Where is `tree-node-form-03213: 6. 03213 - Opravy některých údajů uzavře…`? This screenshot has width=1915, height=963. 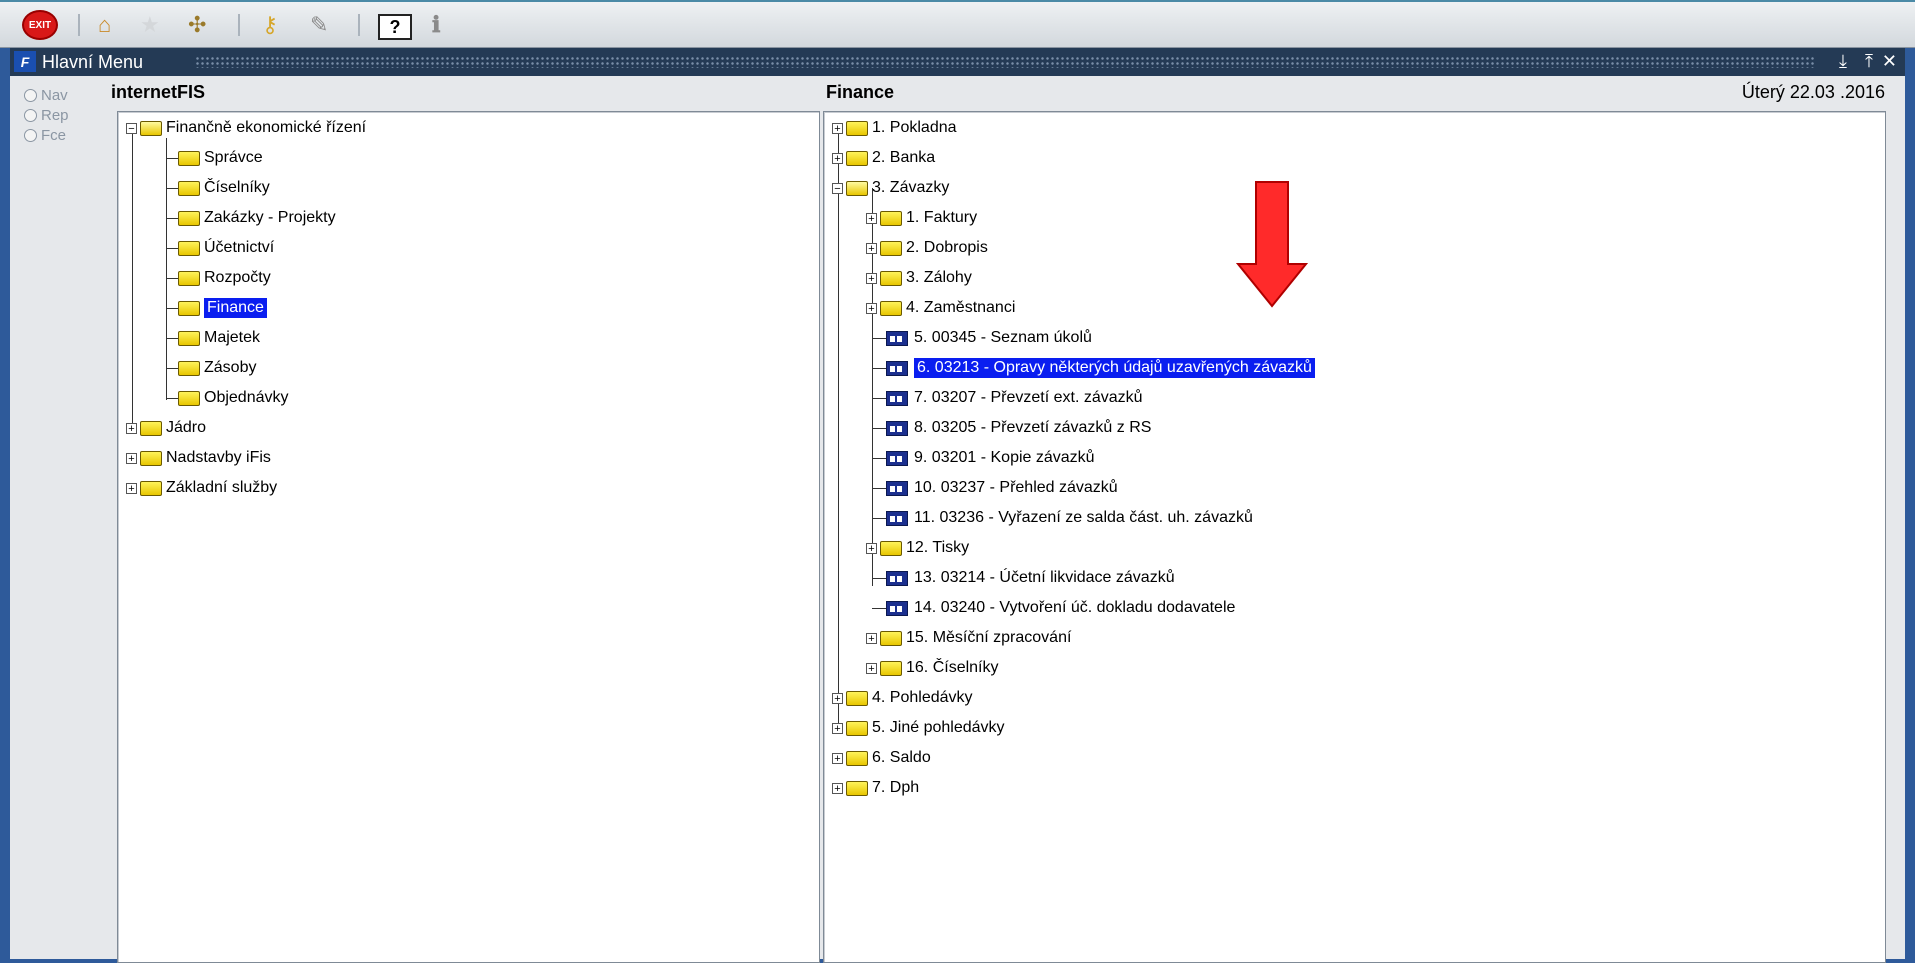 tree-node-form-03213: 6. 03213 - Opravy některých údajů uzavře… is located at coordinates (1094, 368).